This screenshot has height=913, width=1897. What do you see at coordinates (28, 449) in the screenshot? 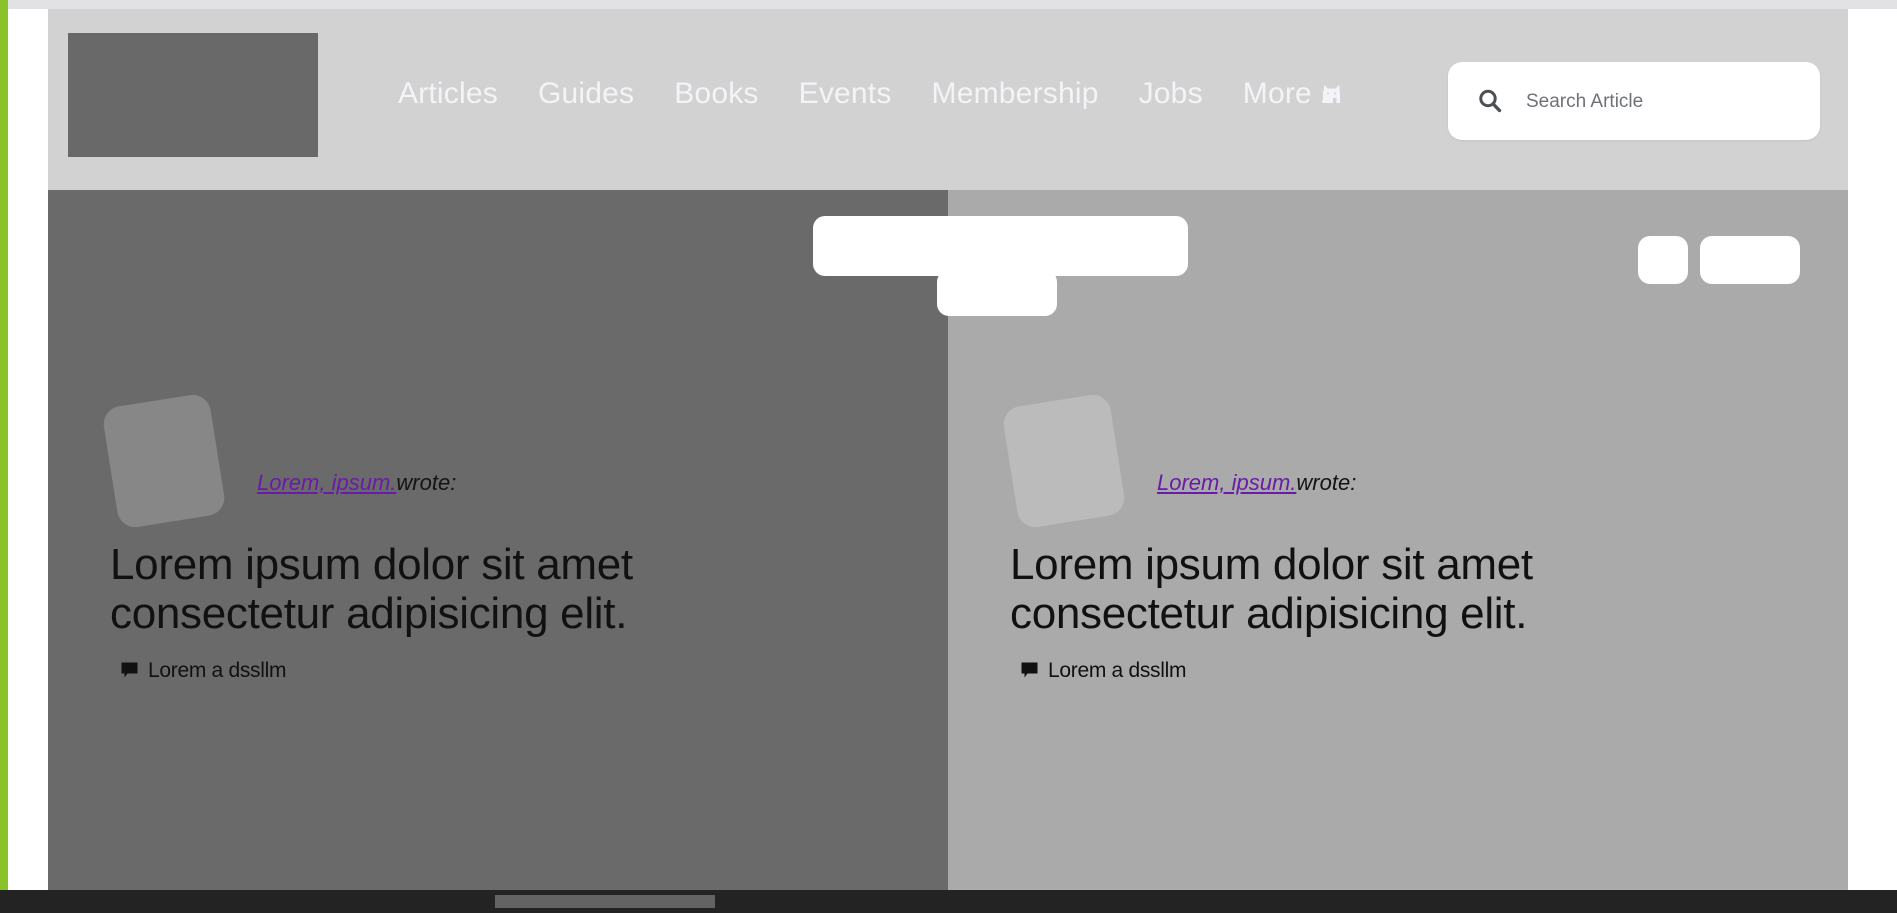
I see `page-gutter` at bounding box center [28, 449].